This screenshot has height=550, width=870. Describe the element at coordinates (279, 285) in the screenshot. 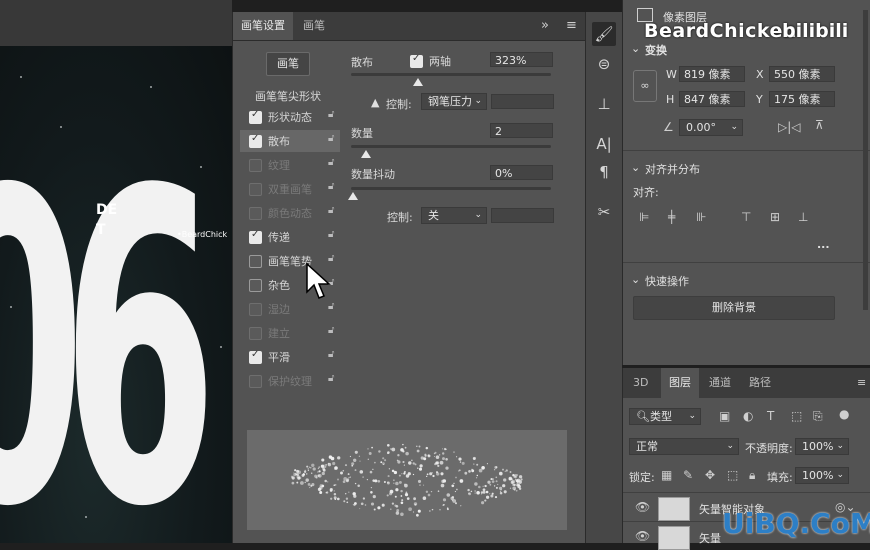

I see `option-label: 杂色` at that location.